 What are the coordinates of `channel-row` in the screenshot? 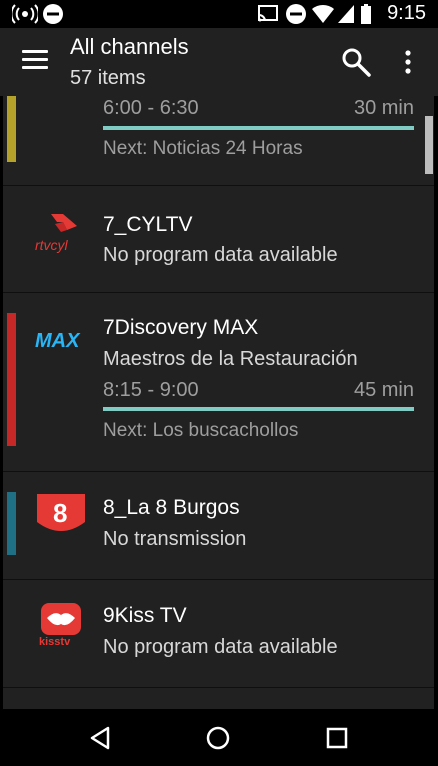 It's located at (218, 698).